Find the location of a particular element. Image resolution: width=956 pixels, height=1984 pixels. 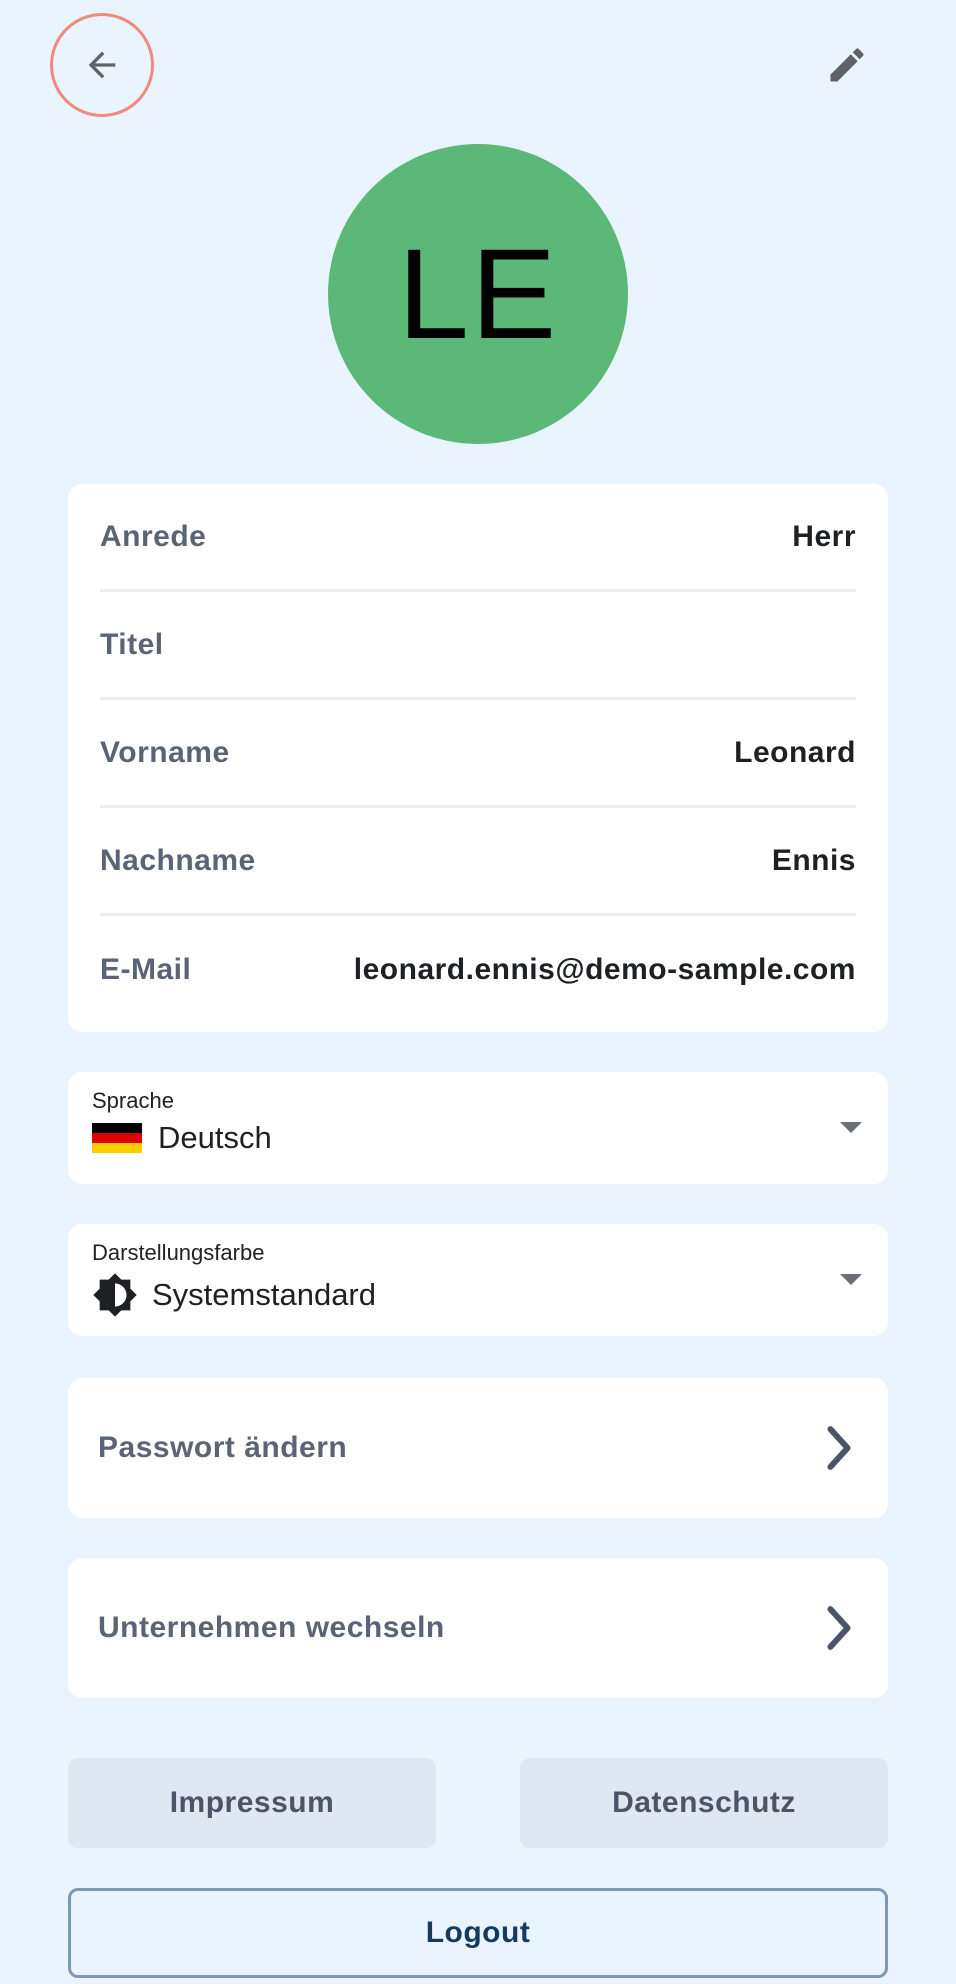

profile-row-lastname: Nachname Ennis is located at coordinates (478, 862).